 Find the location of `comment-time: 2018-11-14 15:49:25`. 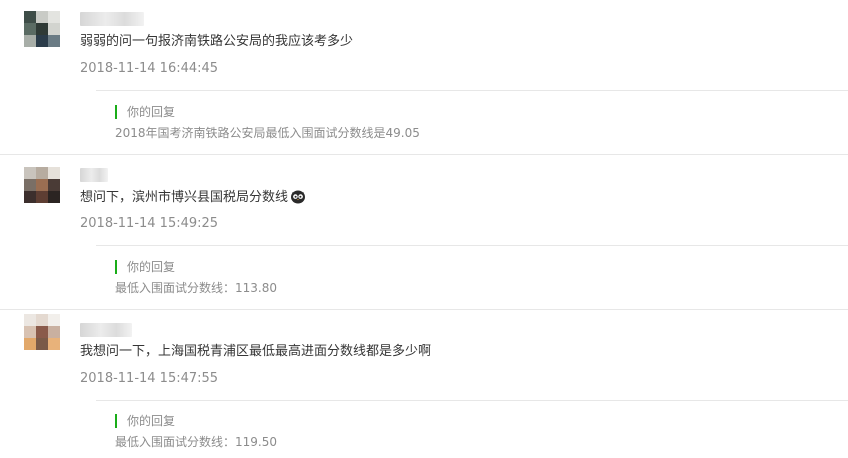

comment-time: 2018-11-14 15:49:25 is located at coordinates (149, 223).